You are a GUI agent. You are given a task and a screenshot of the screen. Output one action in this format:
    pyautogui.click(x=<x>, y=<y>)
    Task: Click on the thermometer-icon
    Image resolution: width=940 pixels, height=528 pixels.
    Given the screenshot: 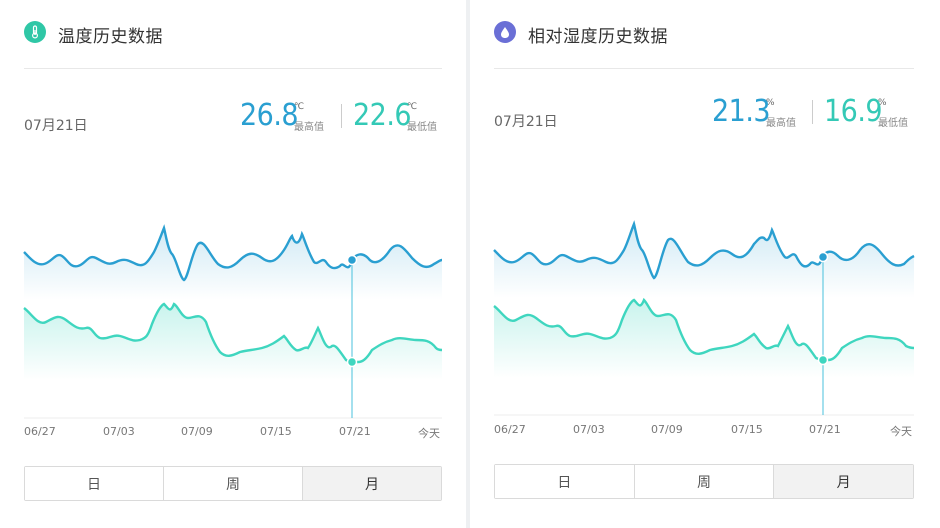 What is the action you would take?
    pyautogui.click(x=35, y=32)
    